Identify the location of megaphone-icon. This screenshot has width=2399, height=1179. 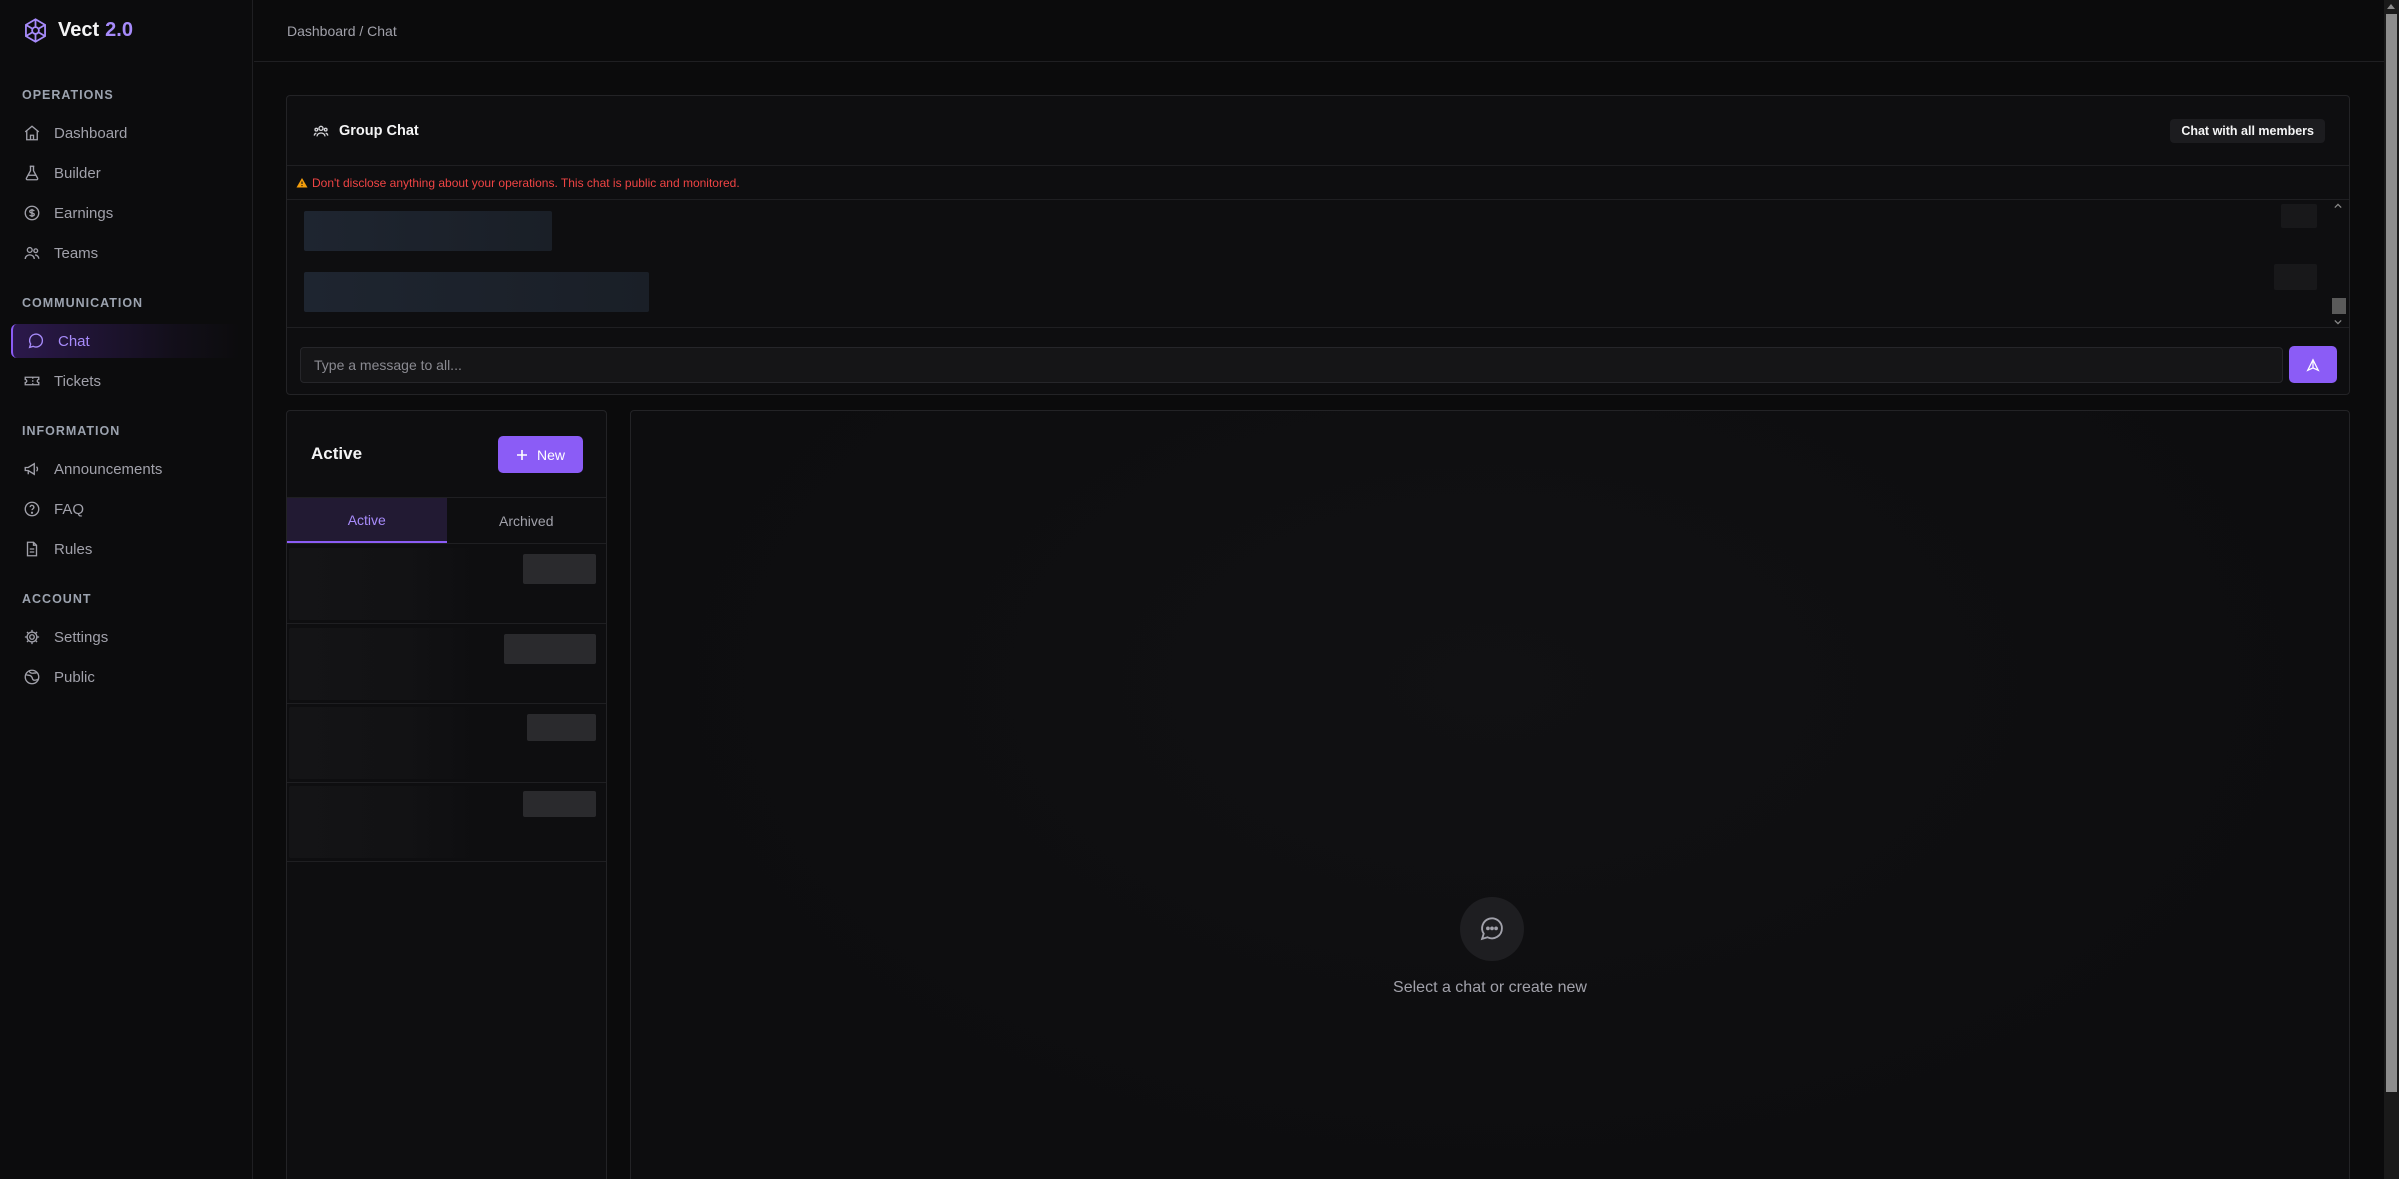
(31, 469).